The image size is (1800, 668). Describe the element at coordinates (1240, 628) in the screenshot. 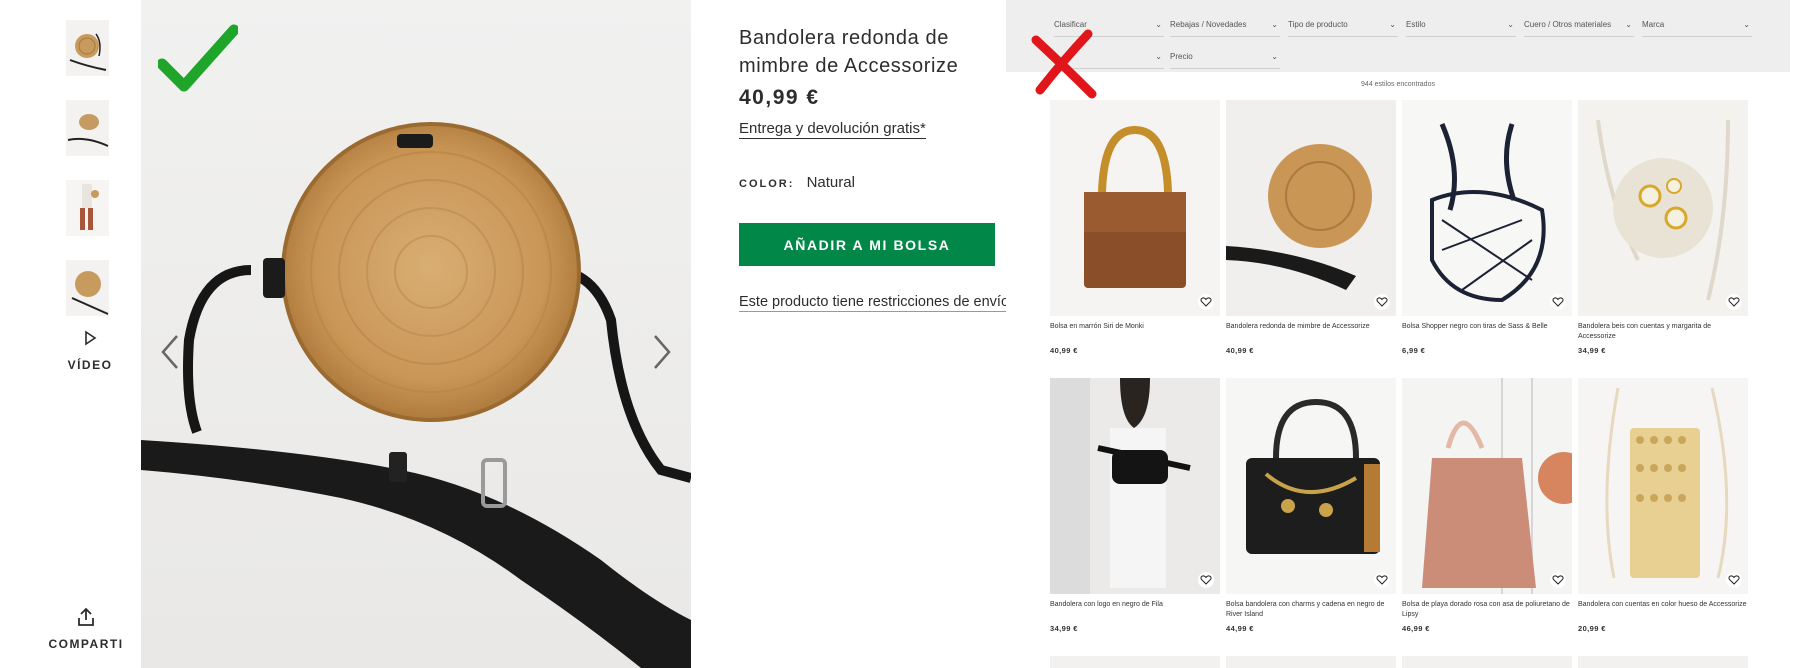

I see `product-price: 44,99 €` at that location.